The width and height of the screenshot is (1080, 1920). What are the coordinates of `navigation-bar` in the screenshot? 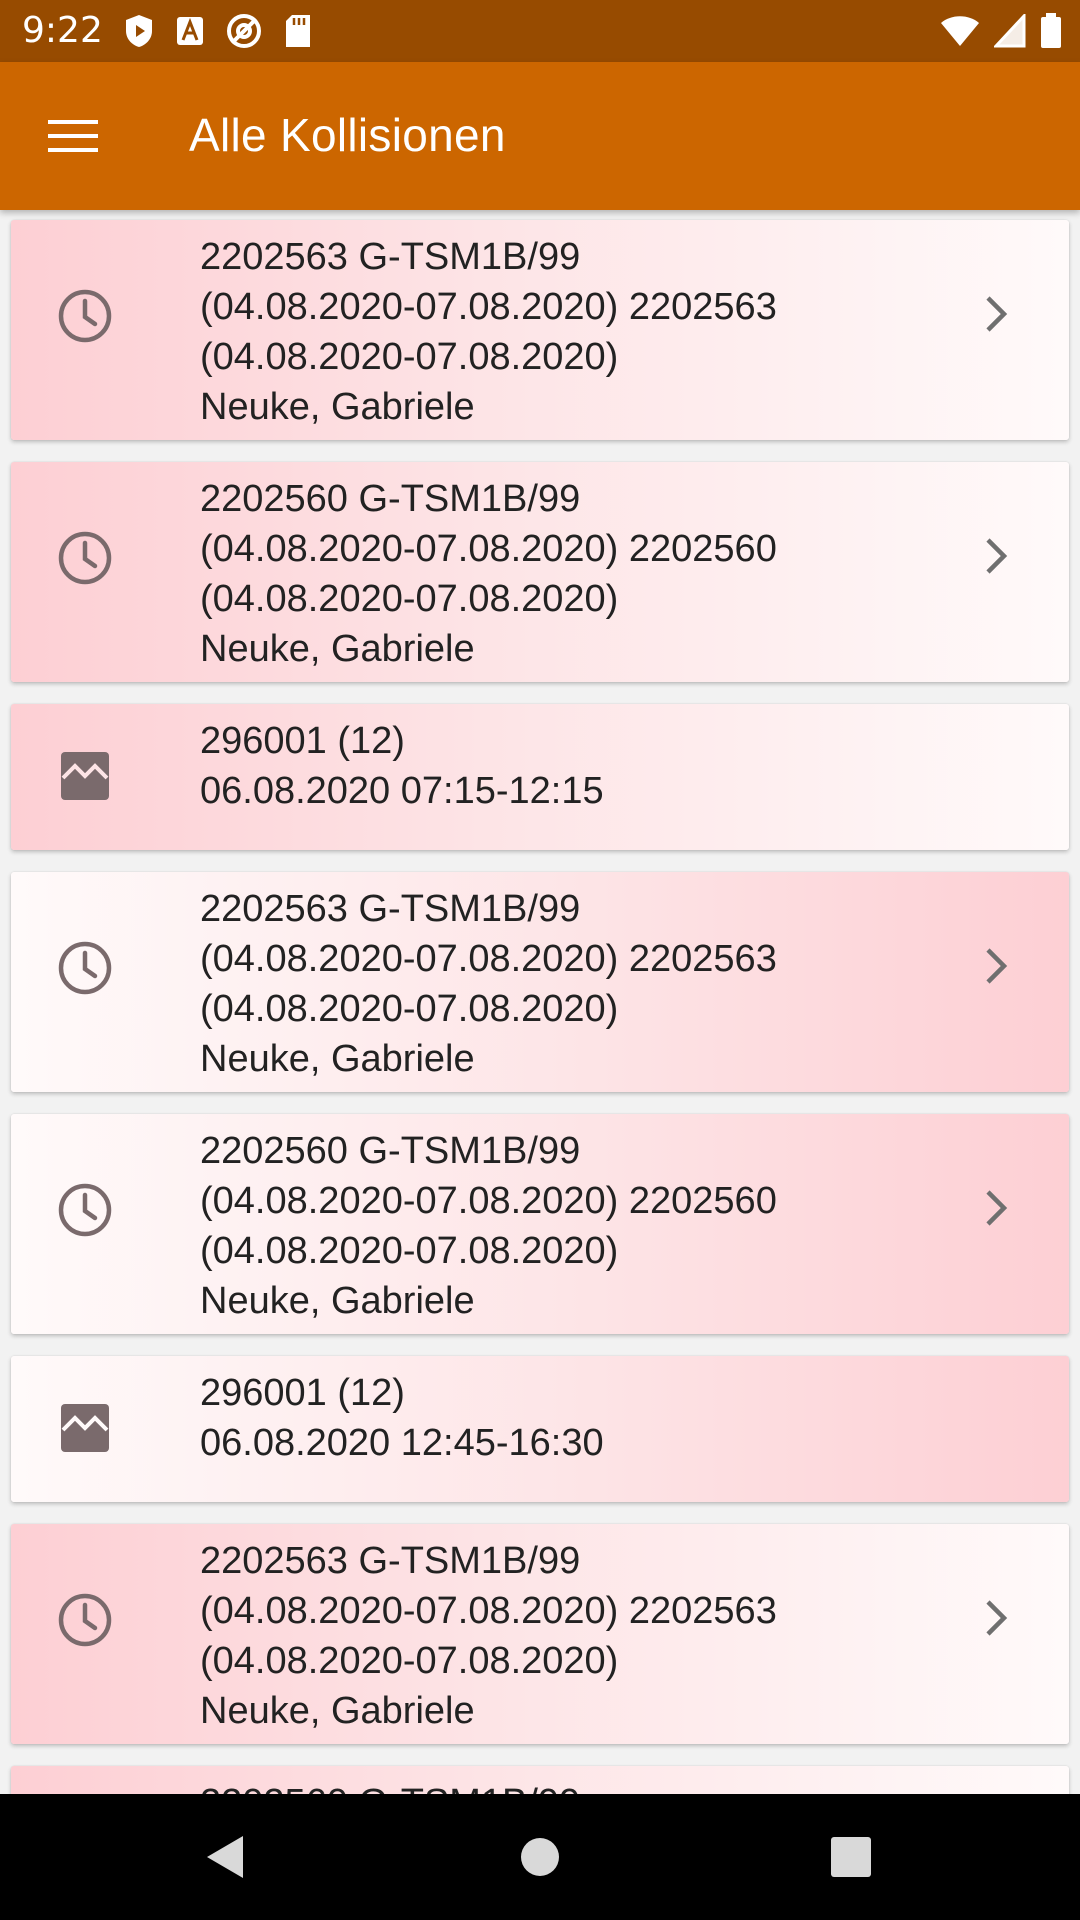 It's located at (540, 1857).